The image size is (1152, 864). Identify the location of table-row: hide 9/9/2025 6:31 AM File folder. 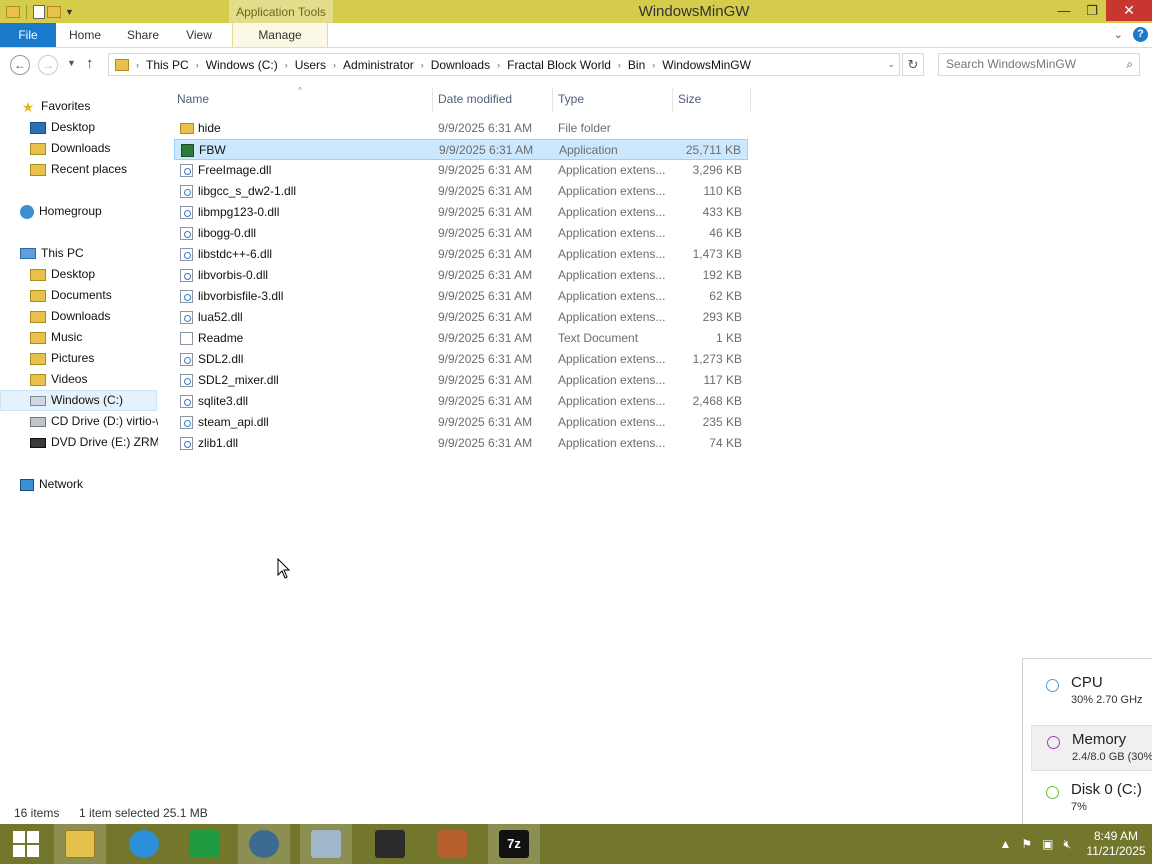
(461, 128).